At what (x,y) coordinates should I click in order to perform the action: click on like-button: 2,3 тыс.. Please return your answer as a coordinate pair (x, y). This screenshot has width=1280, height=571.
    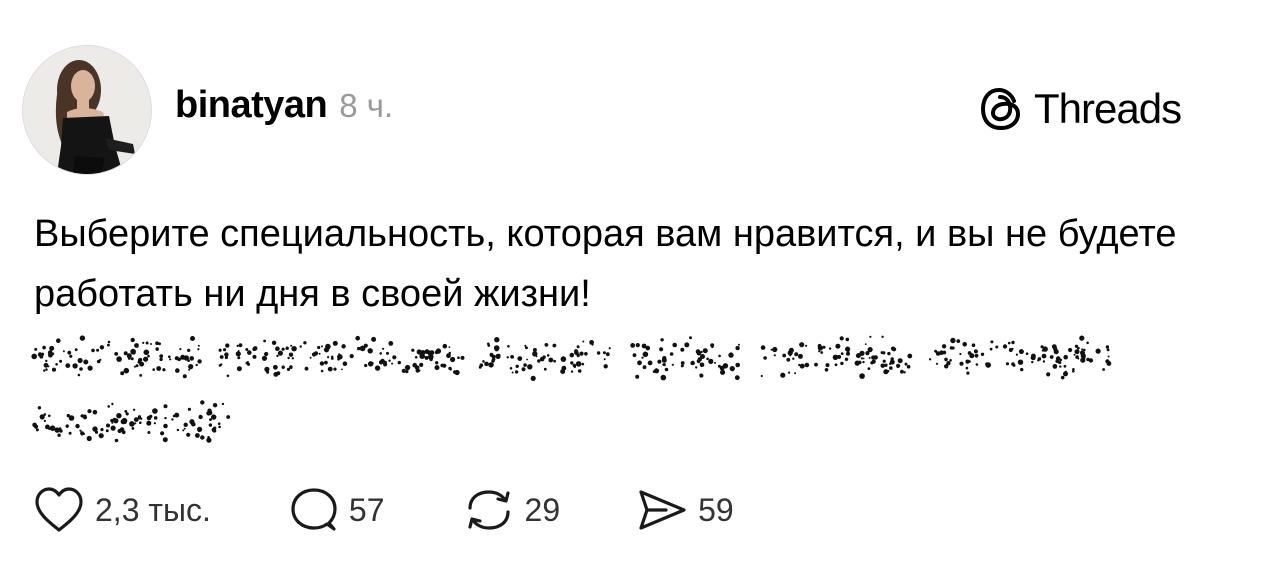
    Looking at the image, I should click on (122, 510).